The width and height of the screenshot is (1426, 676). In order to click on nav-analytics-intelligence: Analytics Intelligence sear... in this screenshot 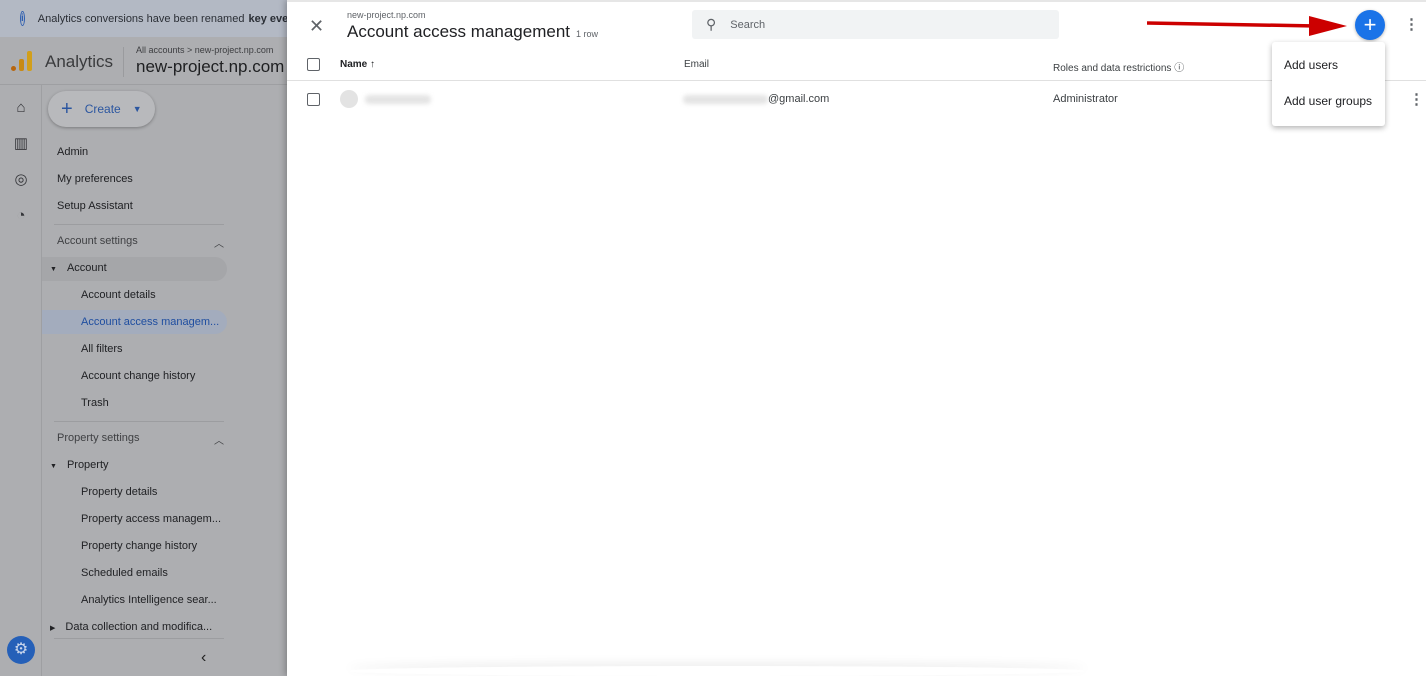, I will do `click(149, 600)`.